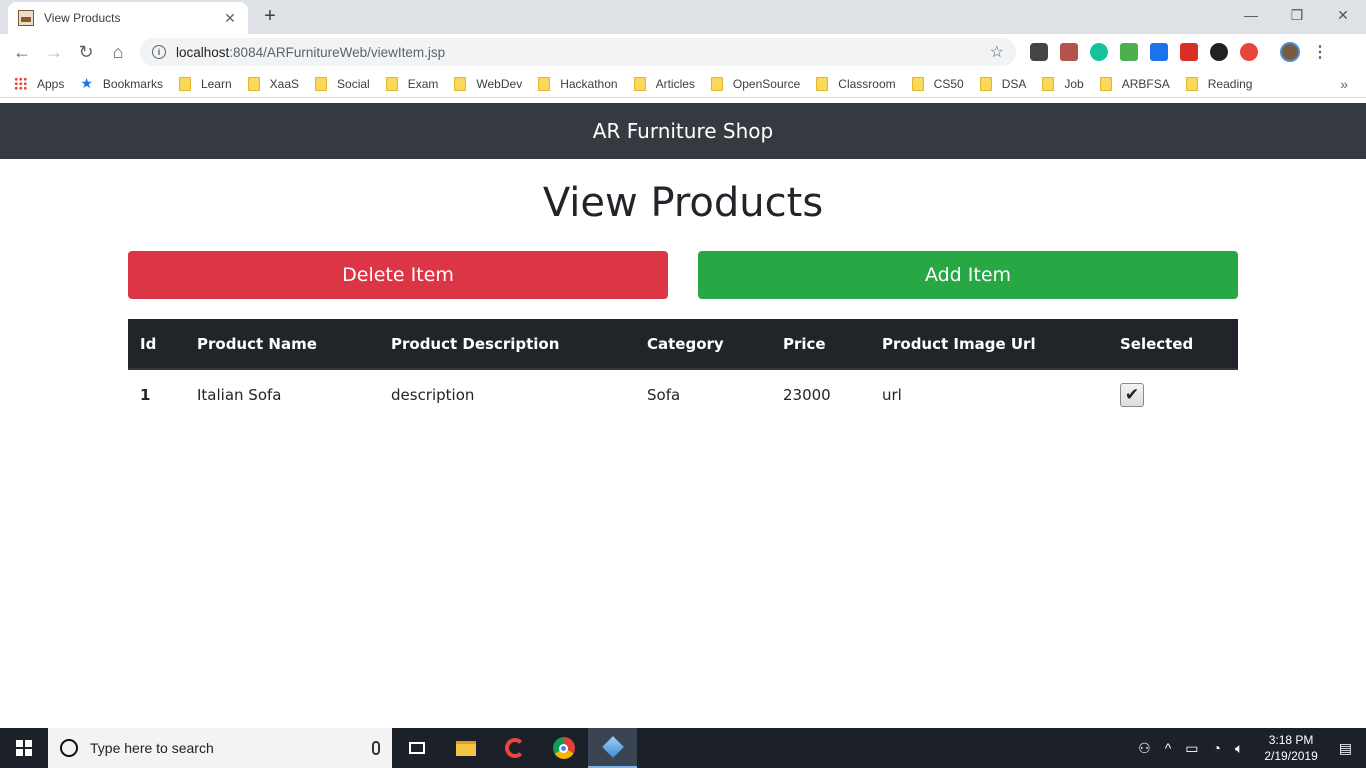 The width and height of the screenshot is (1366, 768). What do you see at coordinates (856, 83) in the screenshot?
I see `bookmark-classroom: Classroom` at bounding box center [856, 83].